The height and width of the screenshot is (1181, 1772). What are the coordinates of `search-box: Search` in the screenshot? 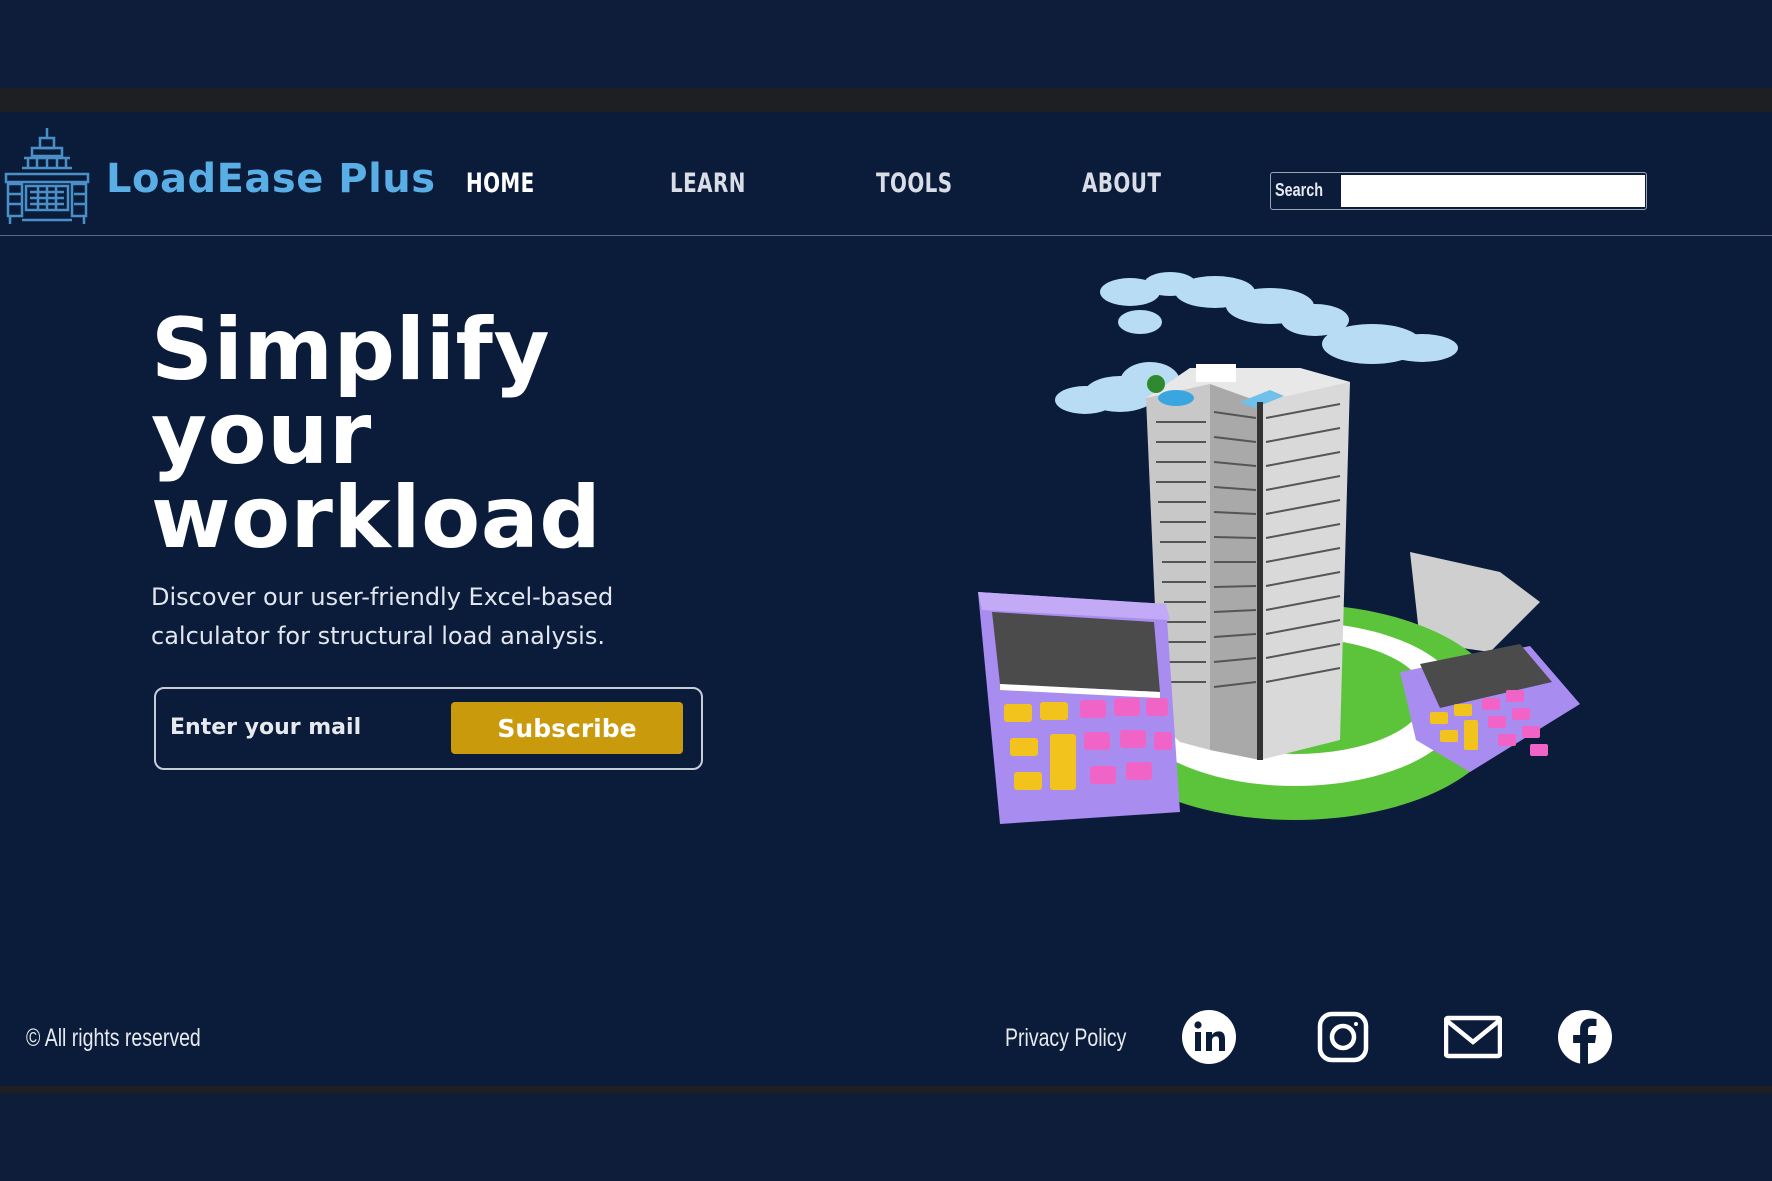 It's located at (1458, 191).